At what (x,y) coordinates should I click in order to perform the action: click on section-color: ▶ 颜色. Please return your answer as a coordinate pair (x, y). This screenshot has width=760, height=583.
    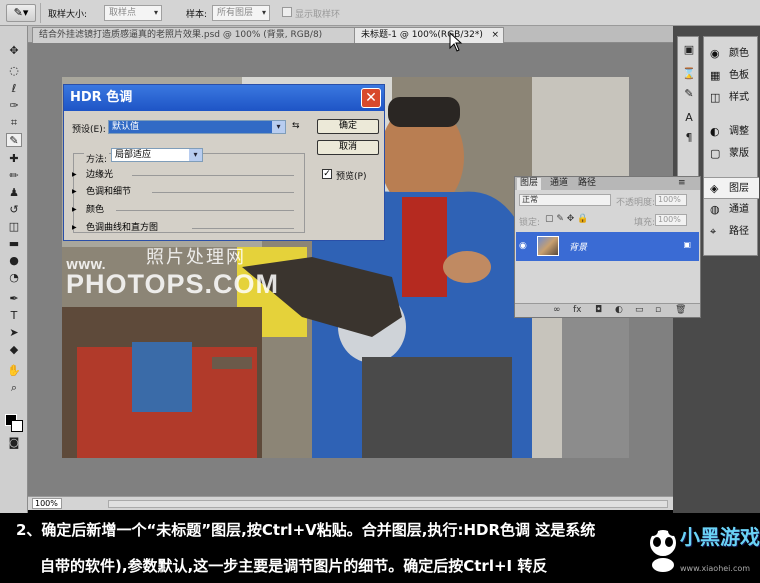
    Looking at the image, I should click on (183, 210).